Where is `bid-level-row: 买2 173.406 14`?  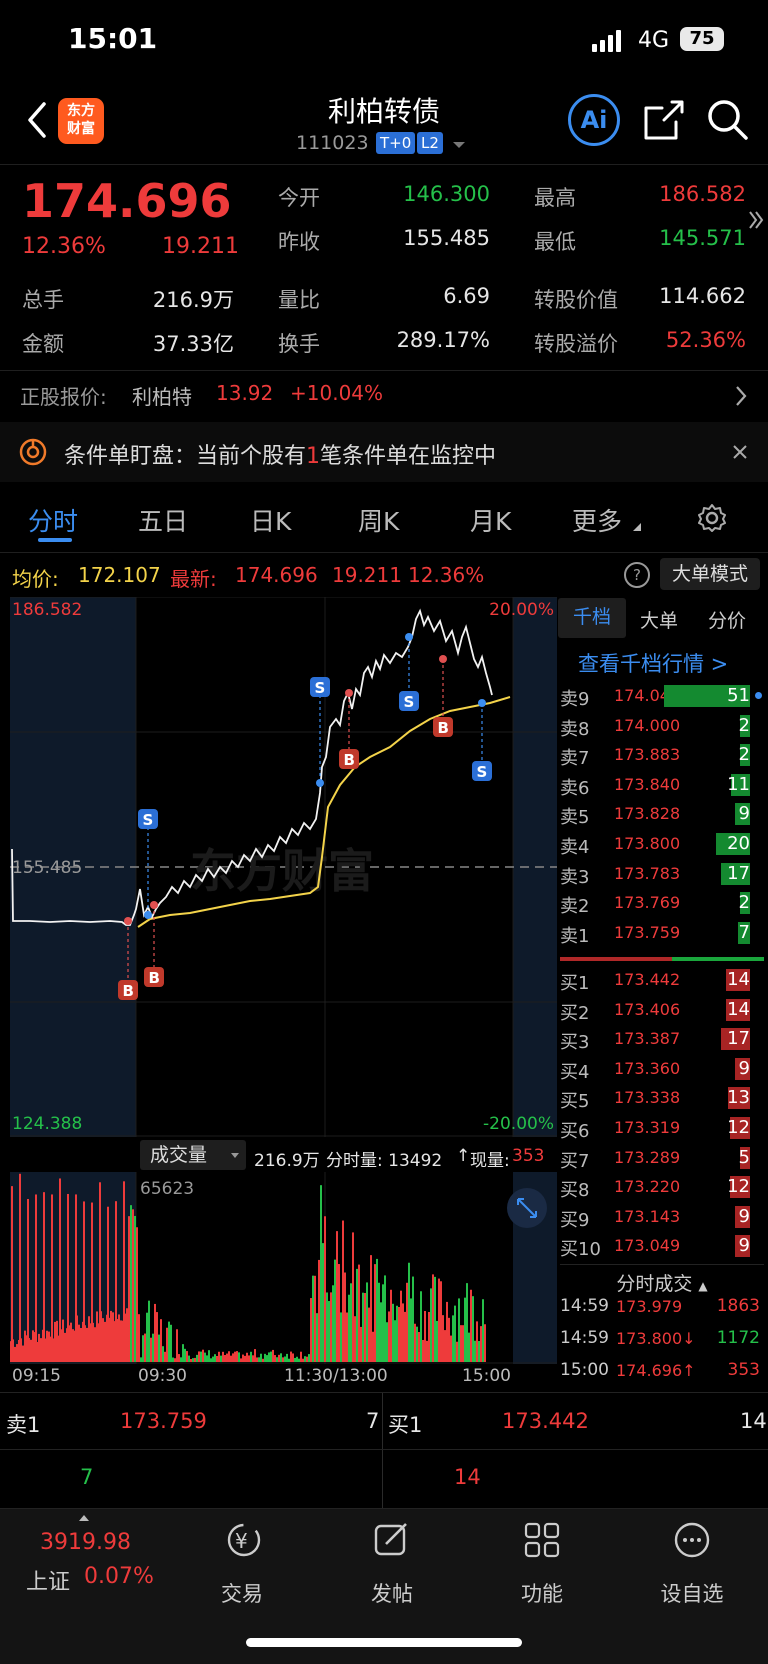
bid-level-row: 买2 173.406 14 is located at coordinates (662, 1010).